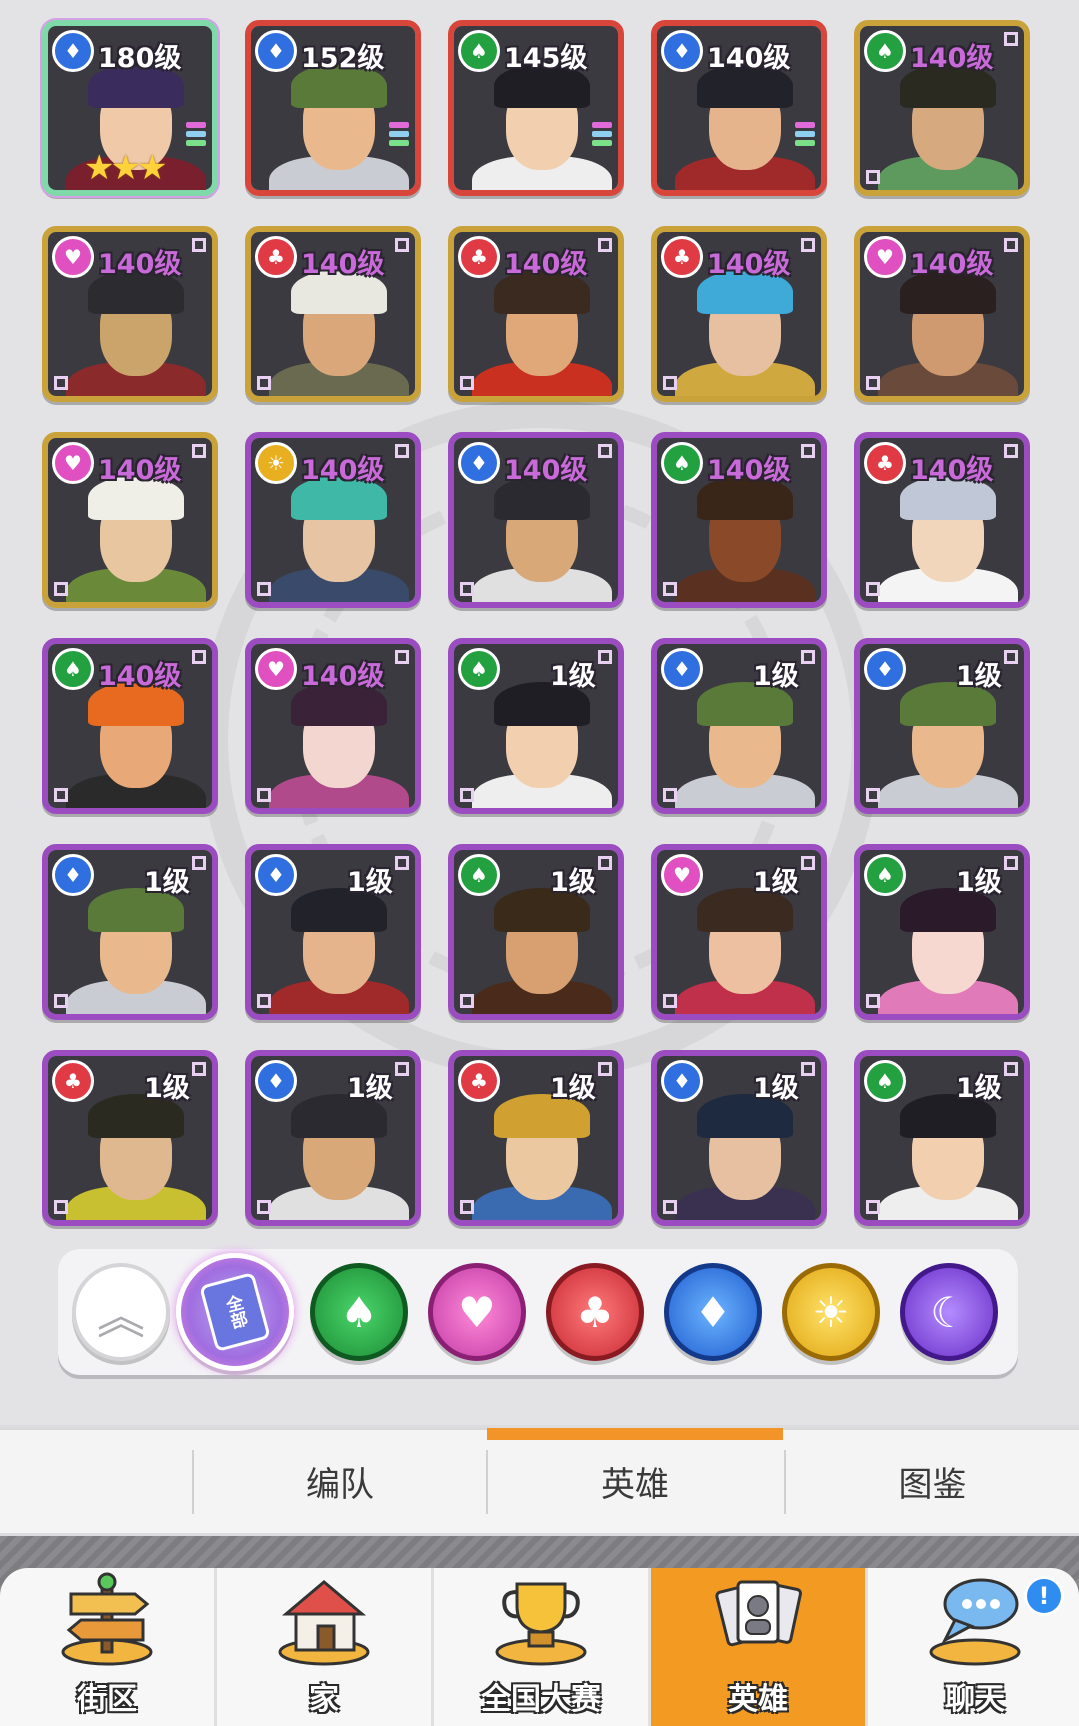 The width and height of the screenshot is (1079, 1726). What do you see at coordinates (758, 1699) in the screenshot?
I see `nav-item-label: 英雄` at bounding box center [758, 1699].